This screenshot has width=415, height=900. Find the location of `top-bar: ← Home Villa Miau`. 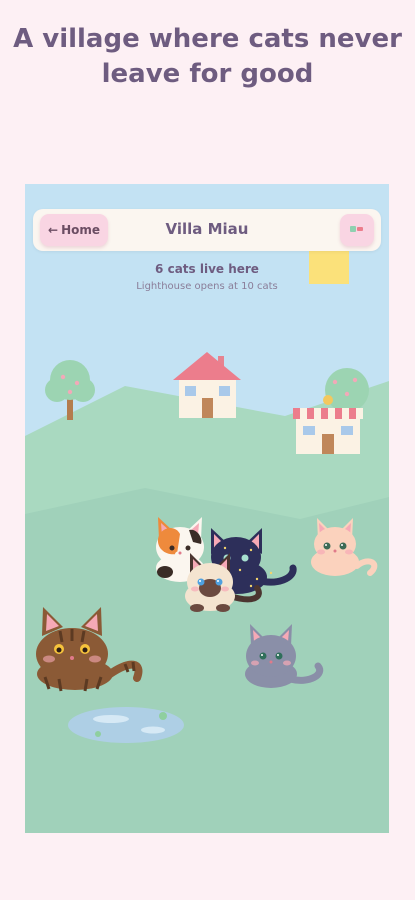

top-bar: ← Home Villa Miau is located at coordinates (207, 230).